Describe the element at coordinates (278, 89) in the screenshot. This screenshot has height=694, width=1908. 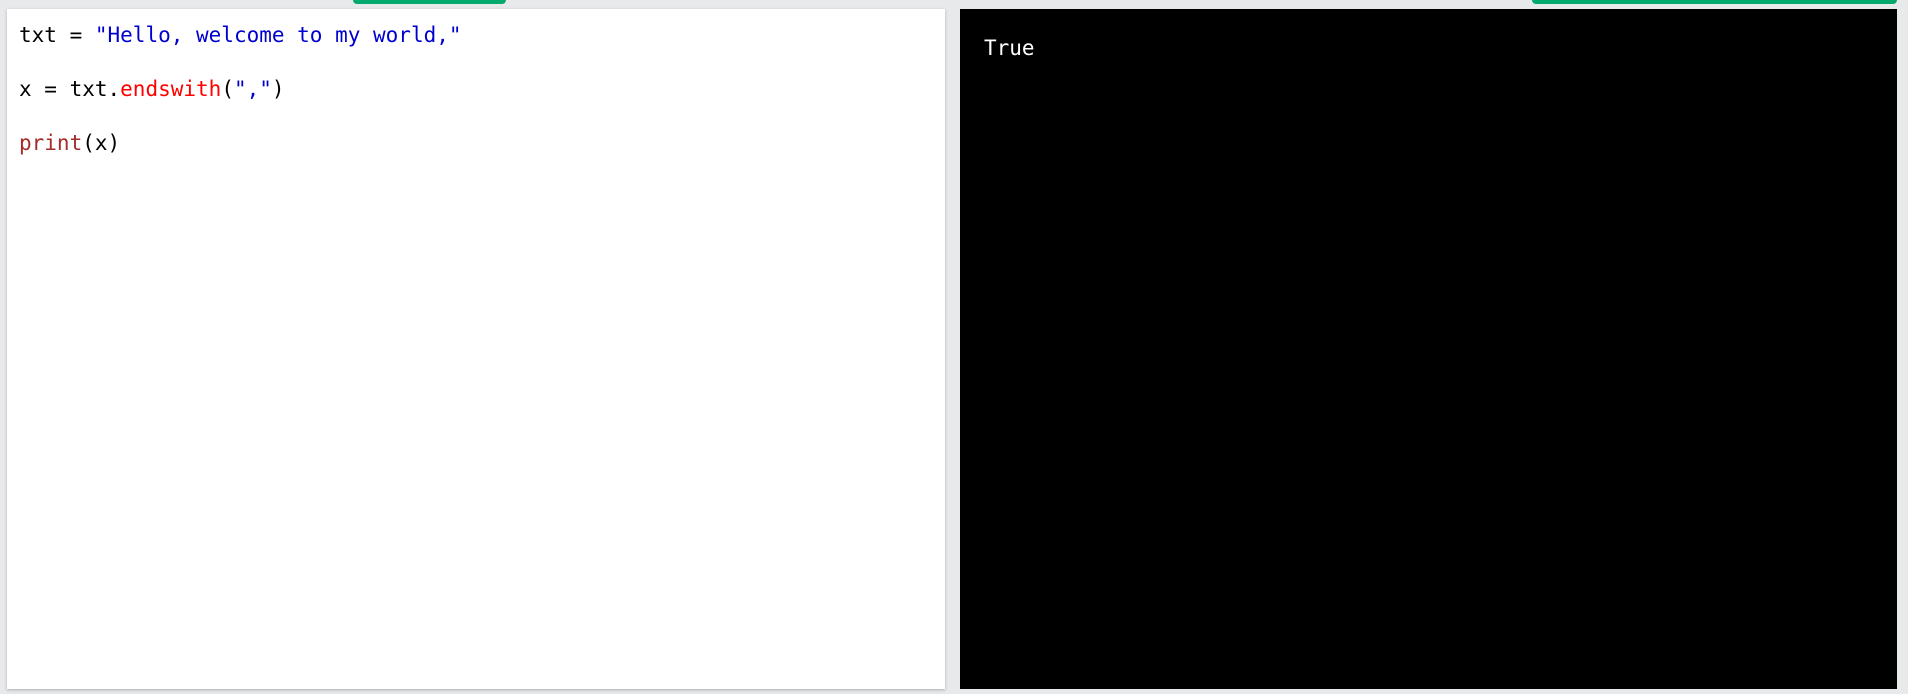
I see `code-token-paren-close: )` at that location.